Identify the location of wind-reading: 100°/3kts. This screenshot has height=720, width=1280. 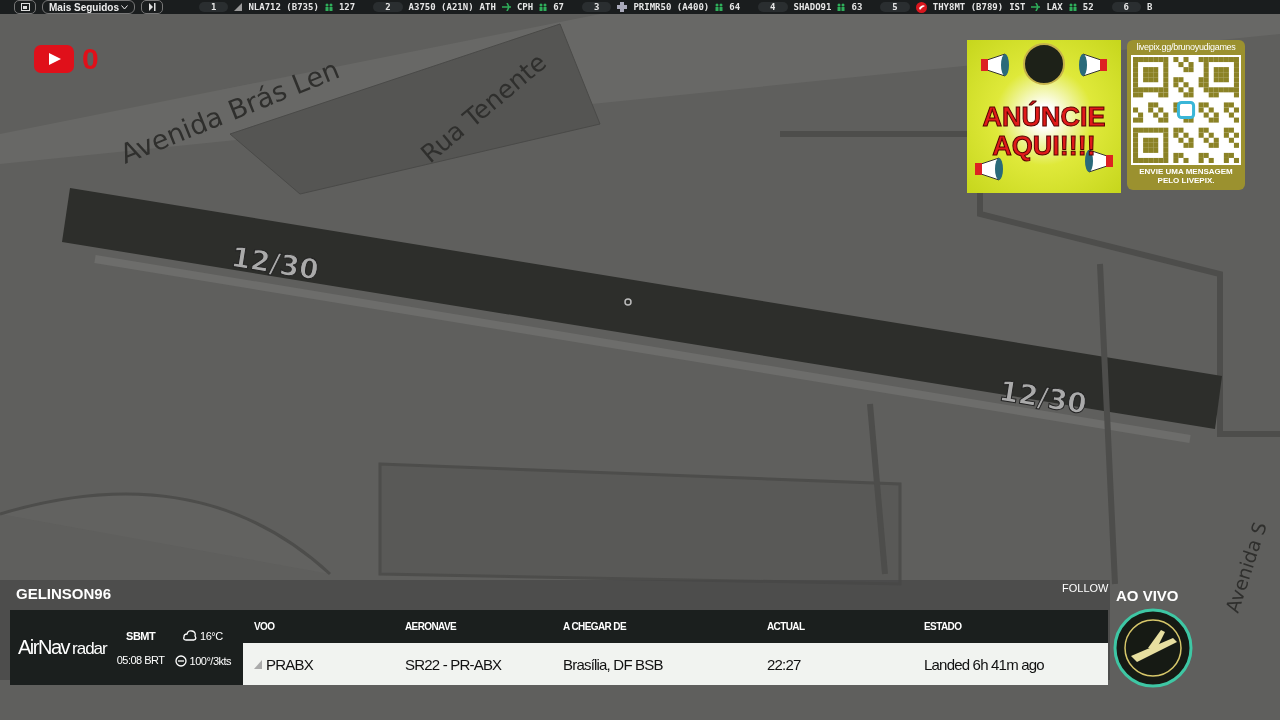
(210, 660).